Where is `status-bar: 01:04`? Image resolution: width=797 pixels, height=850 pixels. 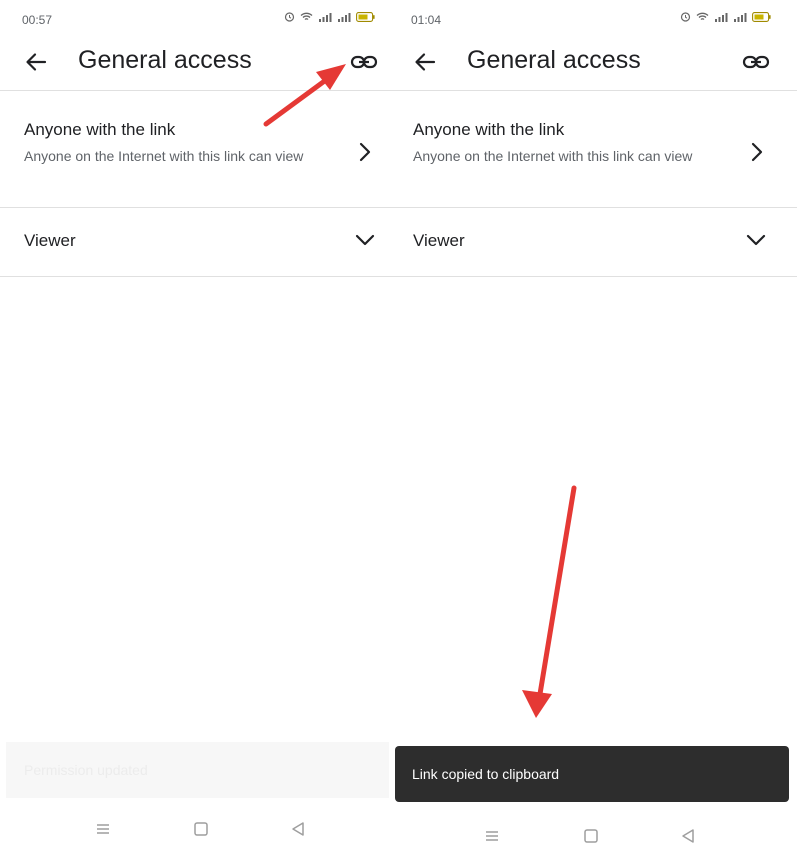 status-bar: 01:04 is located at coordinates (593, 18).